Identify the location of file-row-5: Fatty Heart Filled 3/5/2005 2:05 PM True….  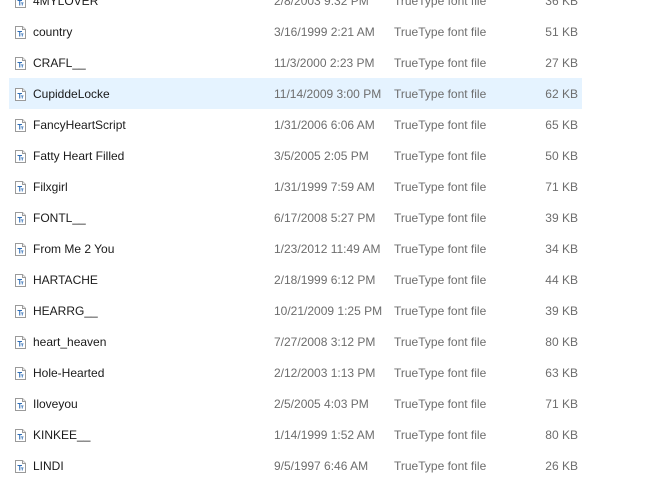
(295, 155).